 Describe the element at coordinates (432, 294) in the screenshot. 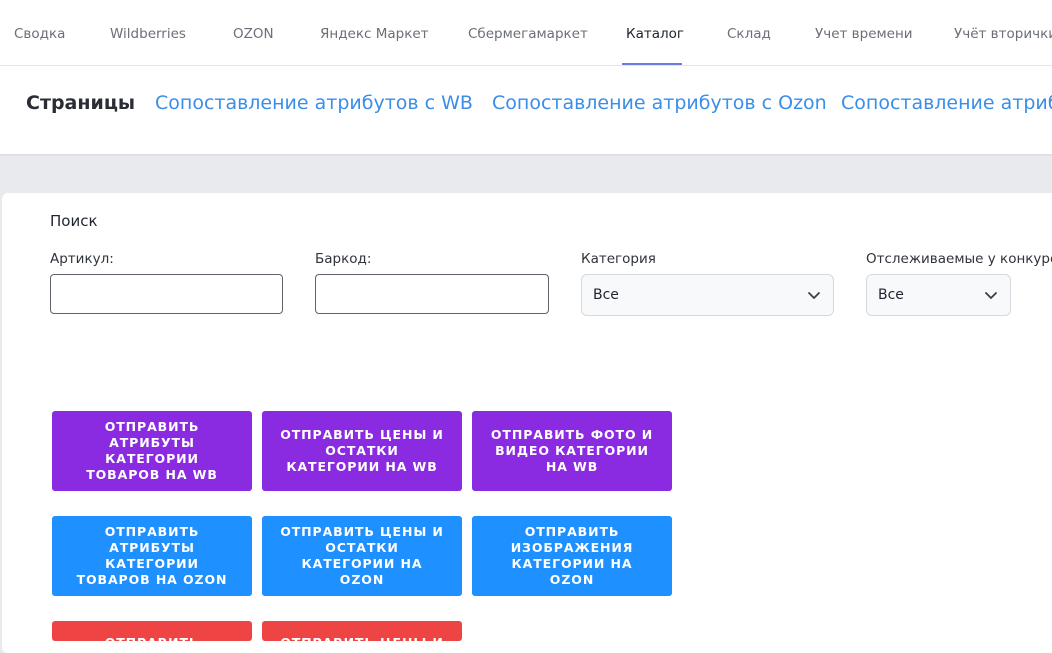

I see `barcode-input` at that location.